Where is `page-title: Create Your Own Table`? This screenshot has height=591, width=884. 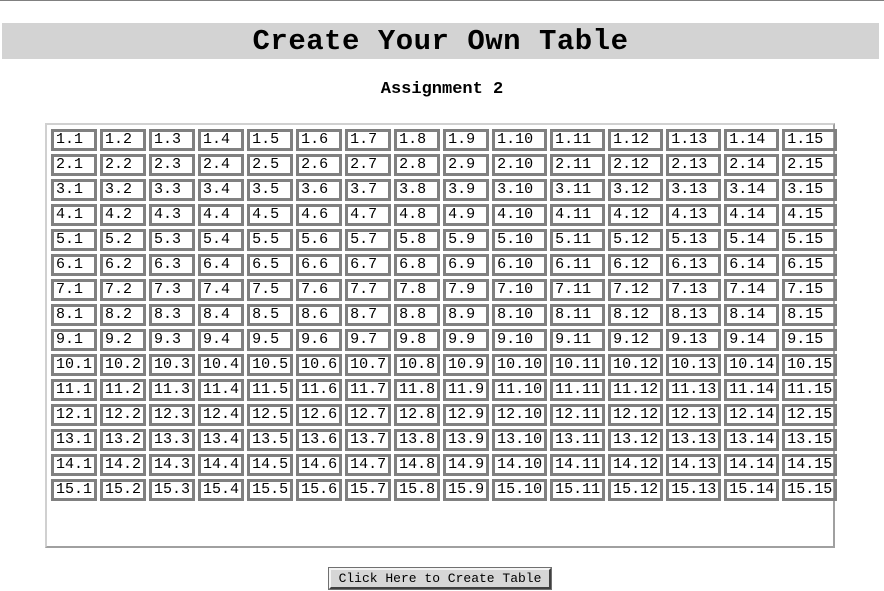 page-title: Create Your Own Table is located at coordinates (440, 41).